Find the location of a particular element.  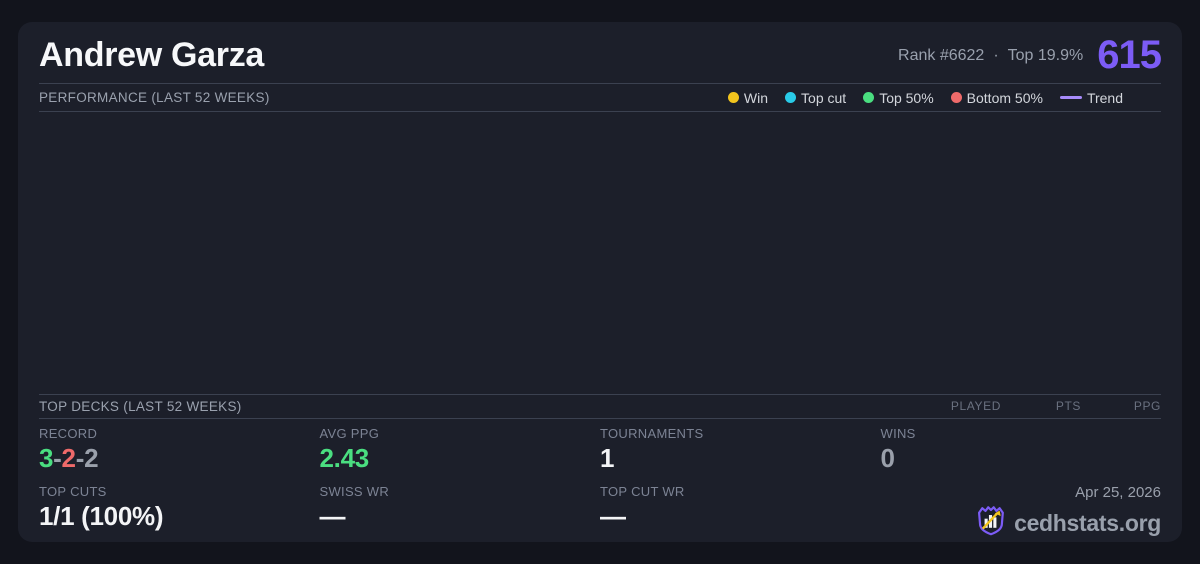

cedhstats-brand: cedhstats.org is located at coordinates (1068, 523).